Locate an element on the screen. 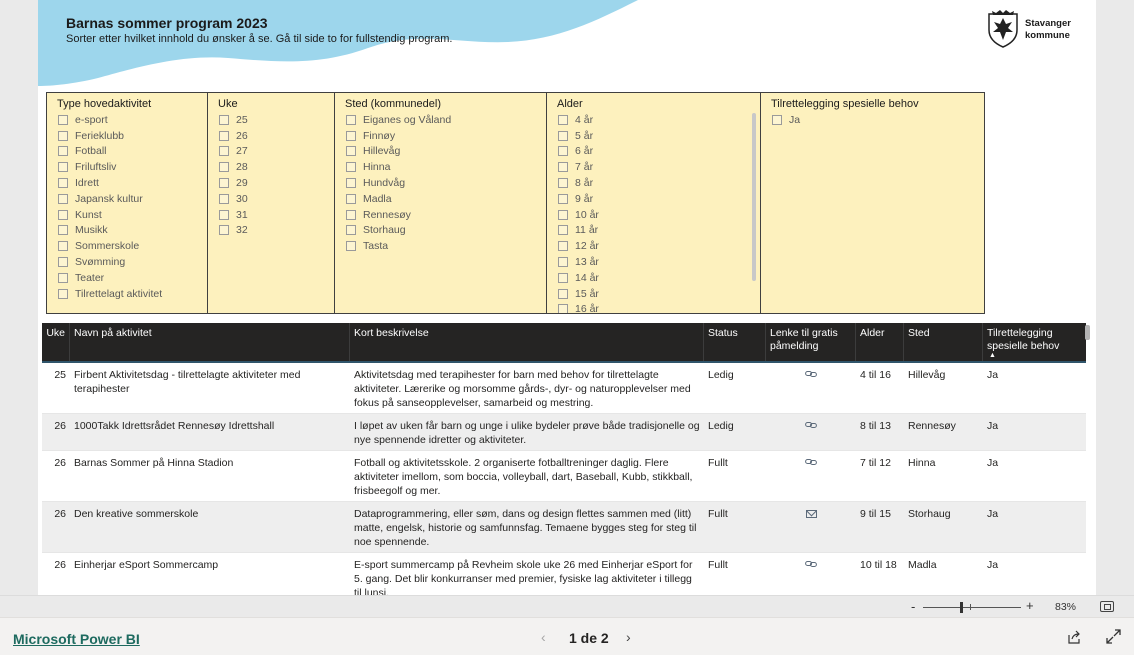  slicer-option: 4 år is located at coordinates (653, 120).